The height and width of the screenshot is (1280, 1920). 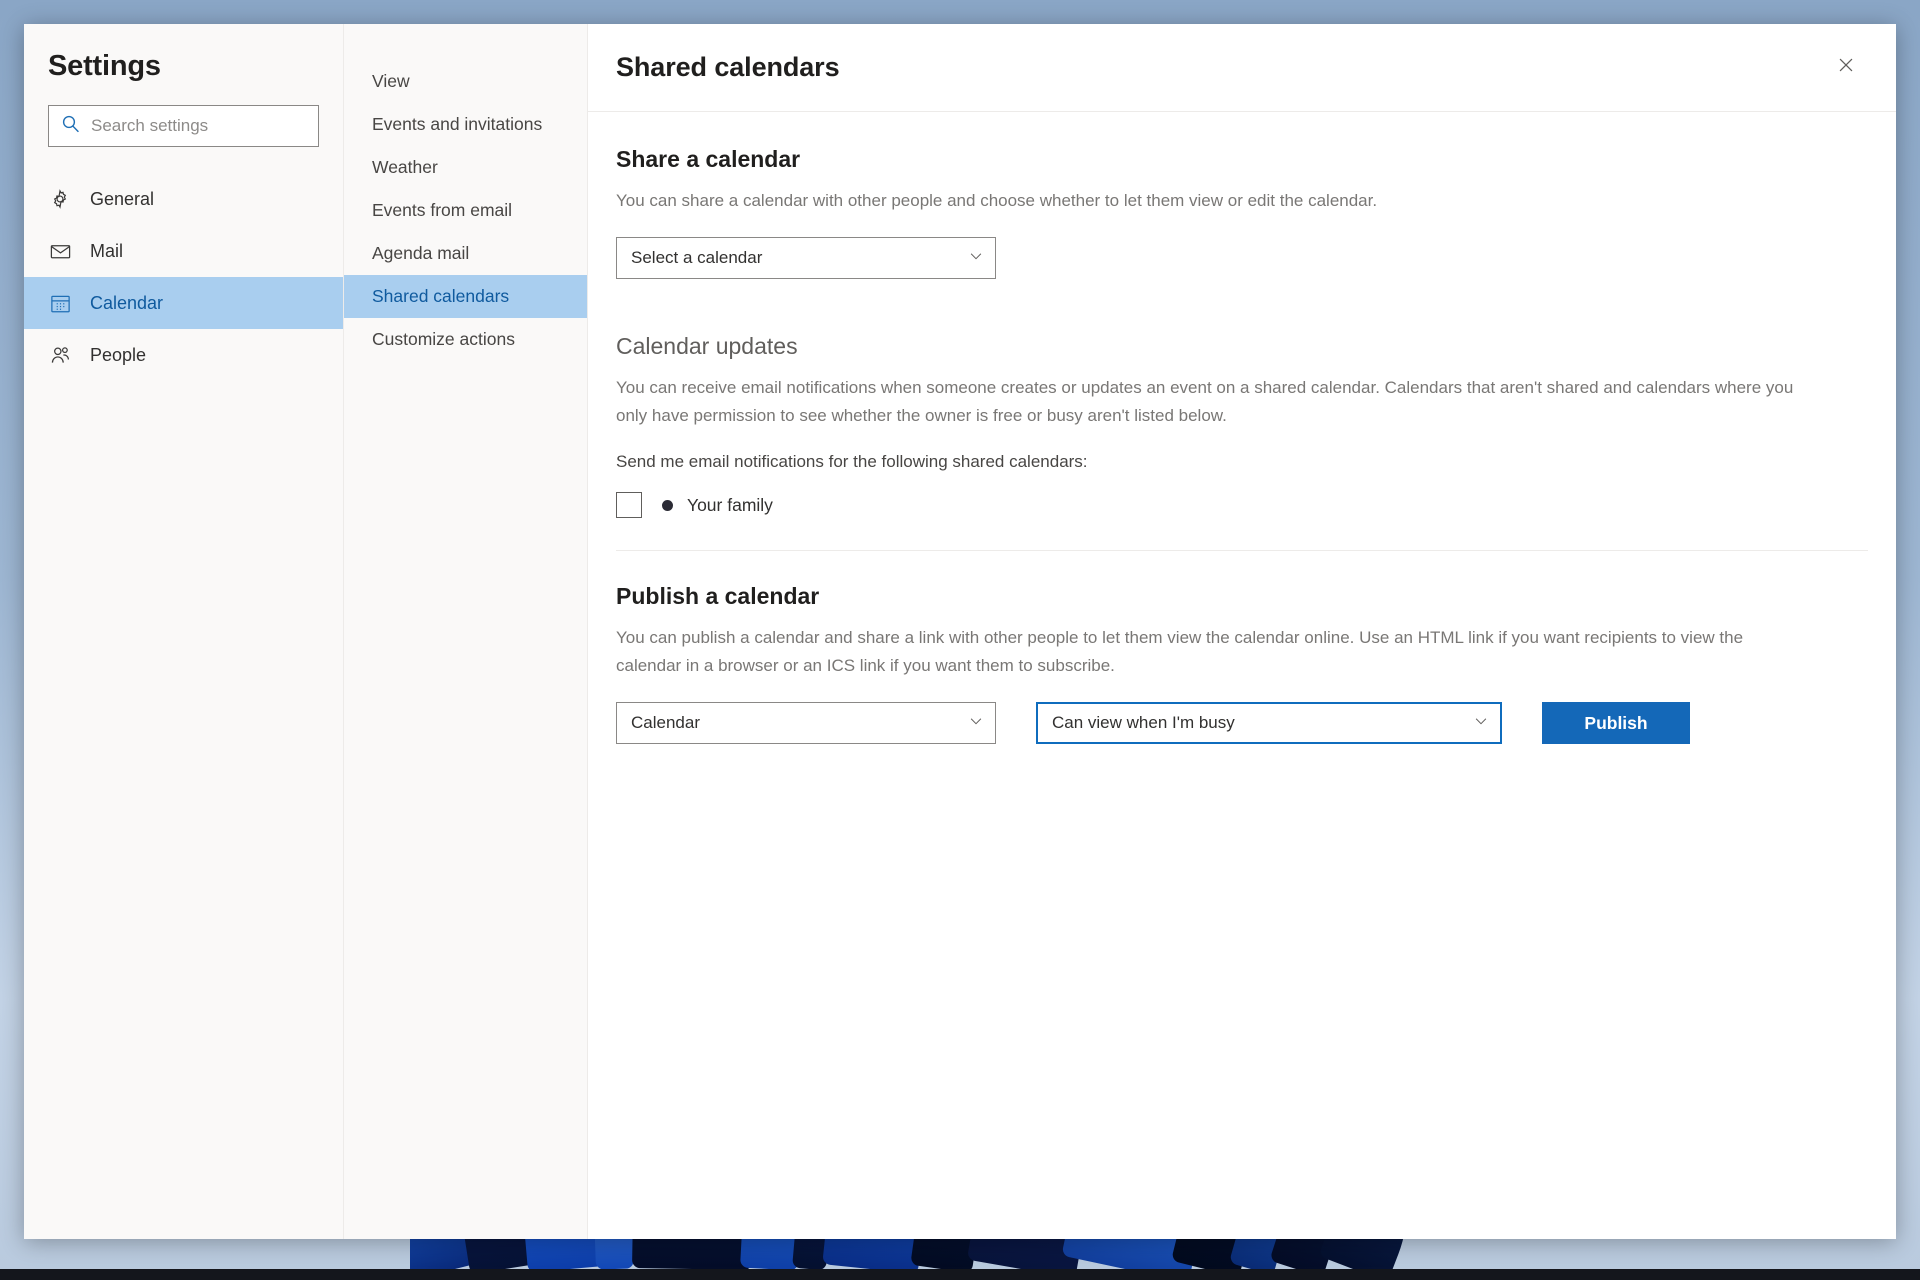 What do you see at coordinates (183, 355) in the screenshot?
I see `sidebar-item-people: People` at bounding box center [183, 355].